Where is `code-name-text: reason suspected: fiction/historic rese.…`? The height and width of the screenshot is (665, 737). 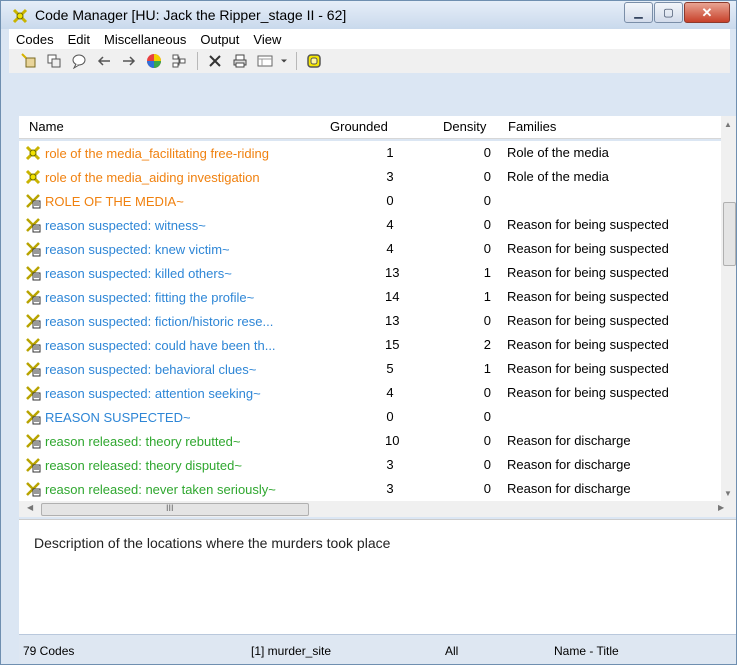
code-name-text: reason suspected: fiction/historic rese.… is located at coordinates (159, 321).